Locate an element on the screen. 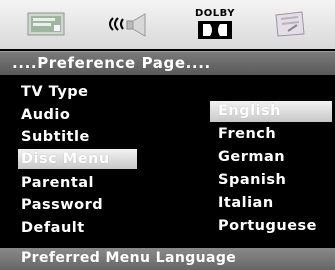 This screenshot has height=270, width=335. menu-item-default: Default is located at coordinates (53, 228).